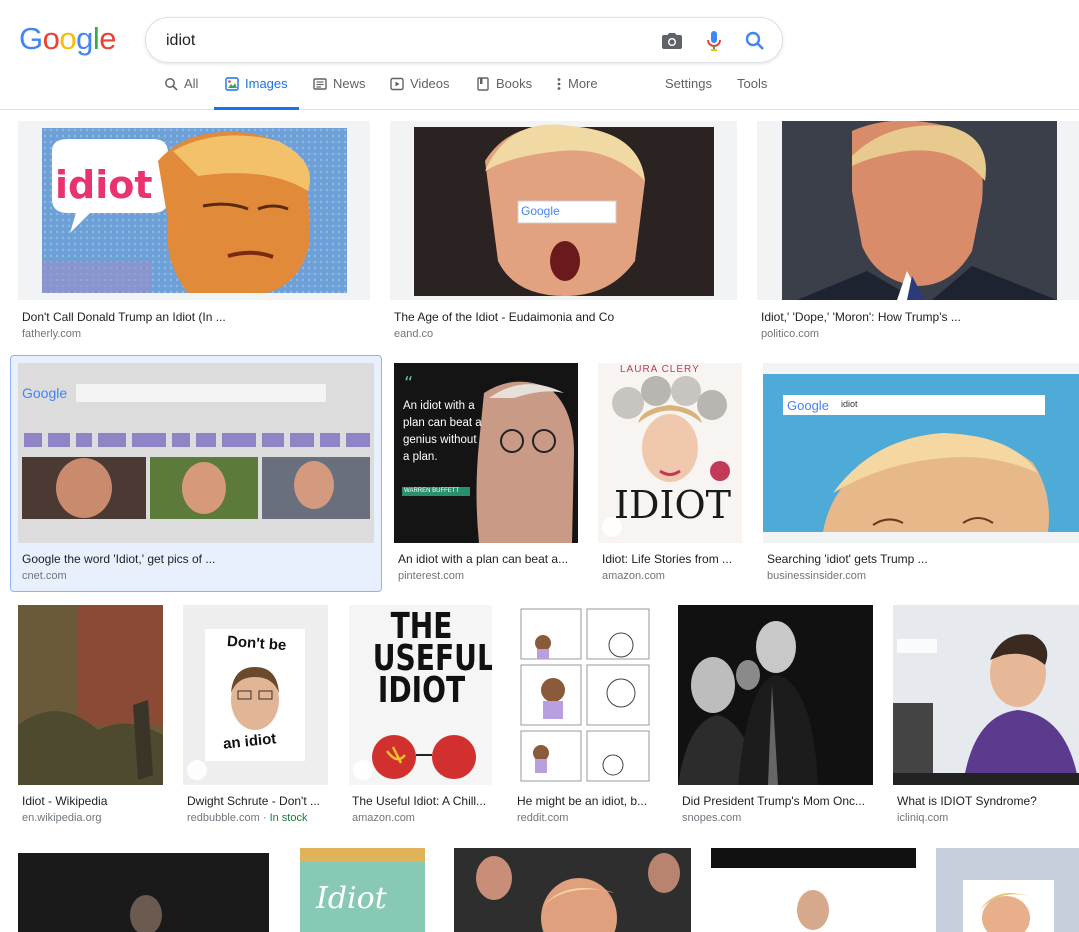 The height and width of the screenshot is (932, 1079). I want to click on trump-crowd-image, so click(572, 890).